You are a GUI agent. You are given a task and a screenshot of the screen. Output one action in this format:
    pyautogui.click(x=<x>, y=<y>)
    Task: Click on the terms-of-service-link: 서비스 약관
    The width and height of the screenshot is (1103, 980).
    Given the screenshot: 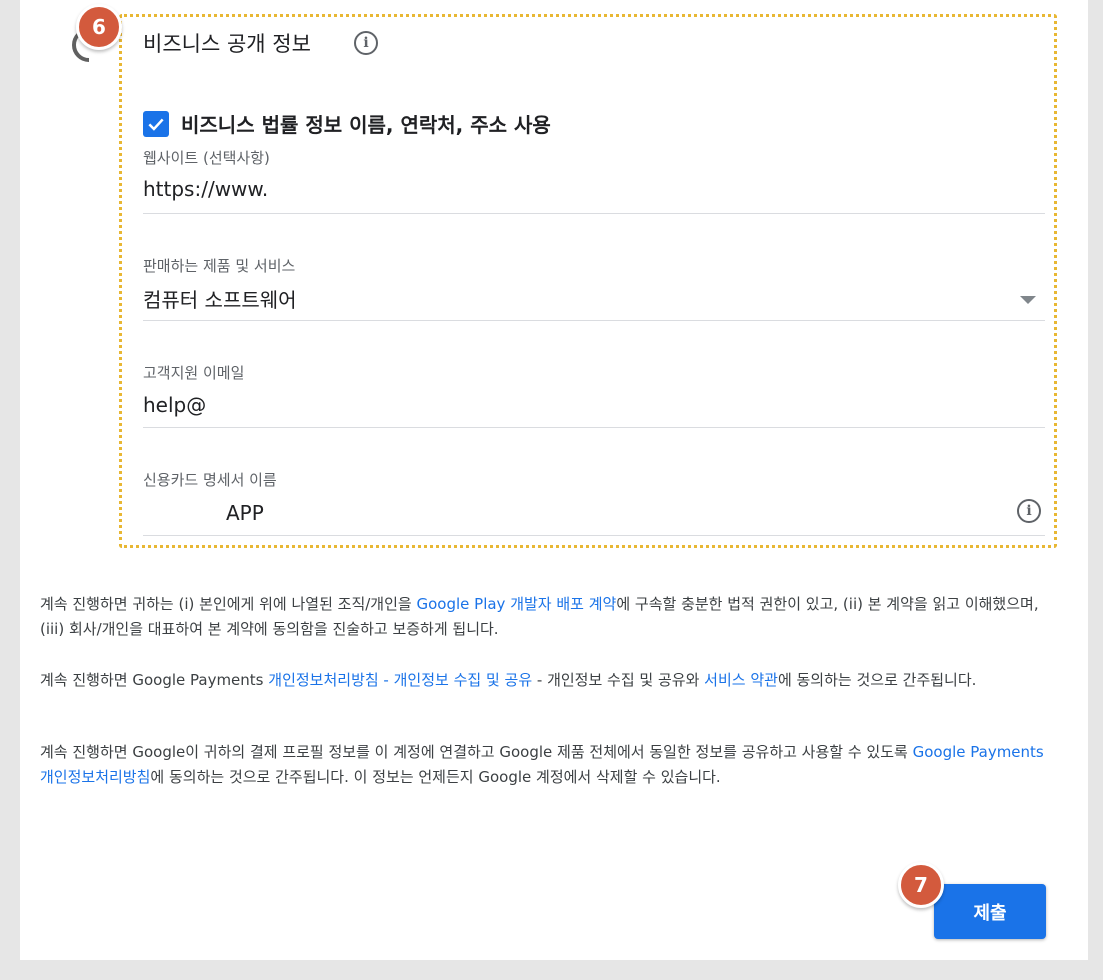 What is the action you would take?
    pyautogui.click(x=741, y=680)
    